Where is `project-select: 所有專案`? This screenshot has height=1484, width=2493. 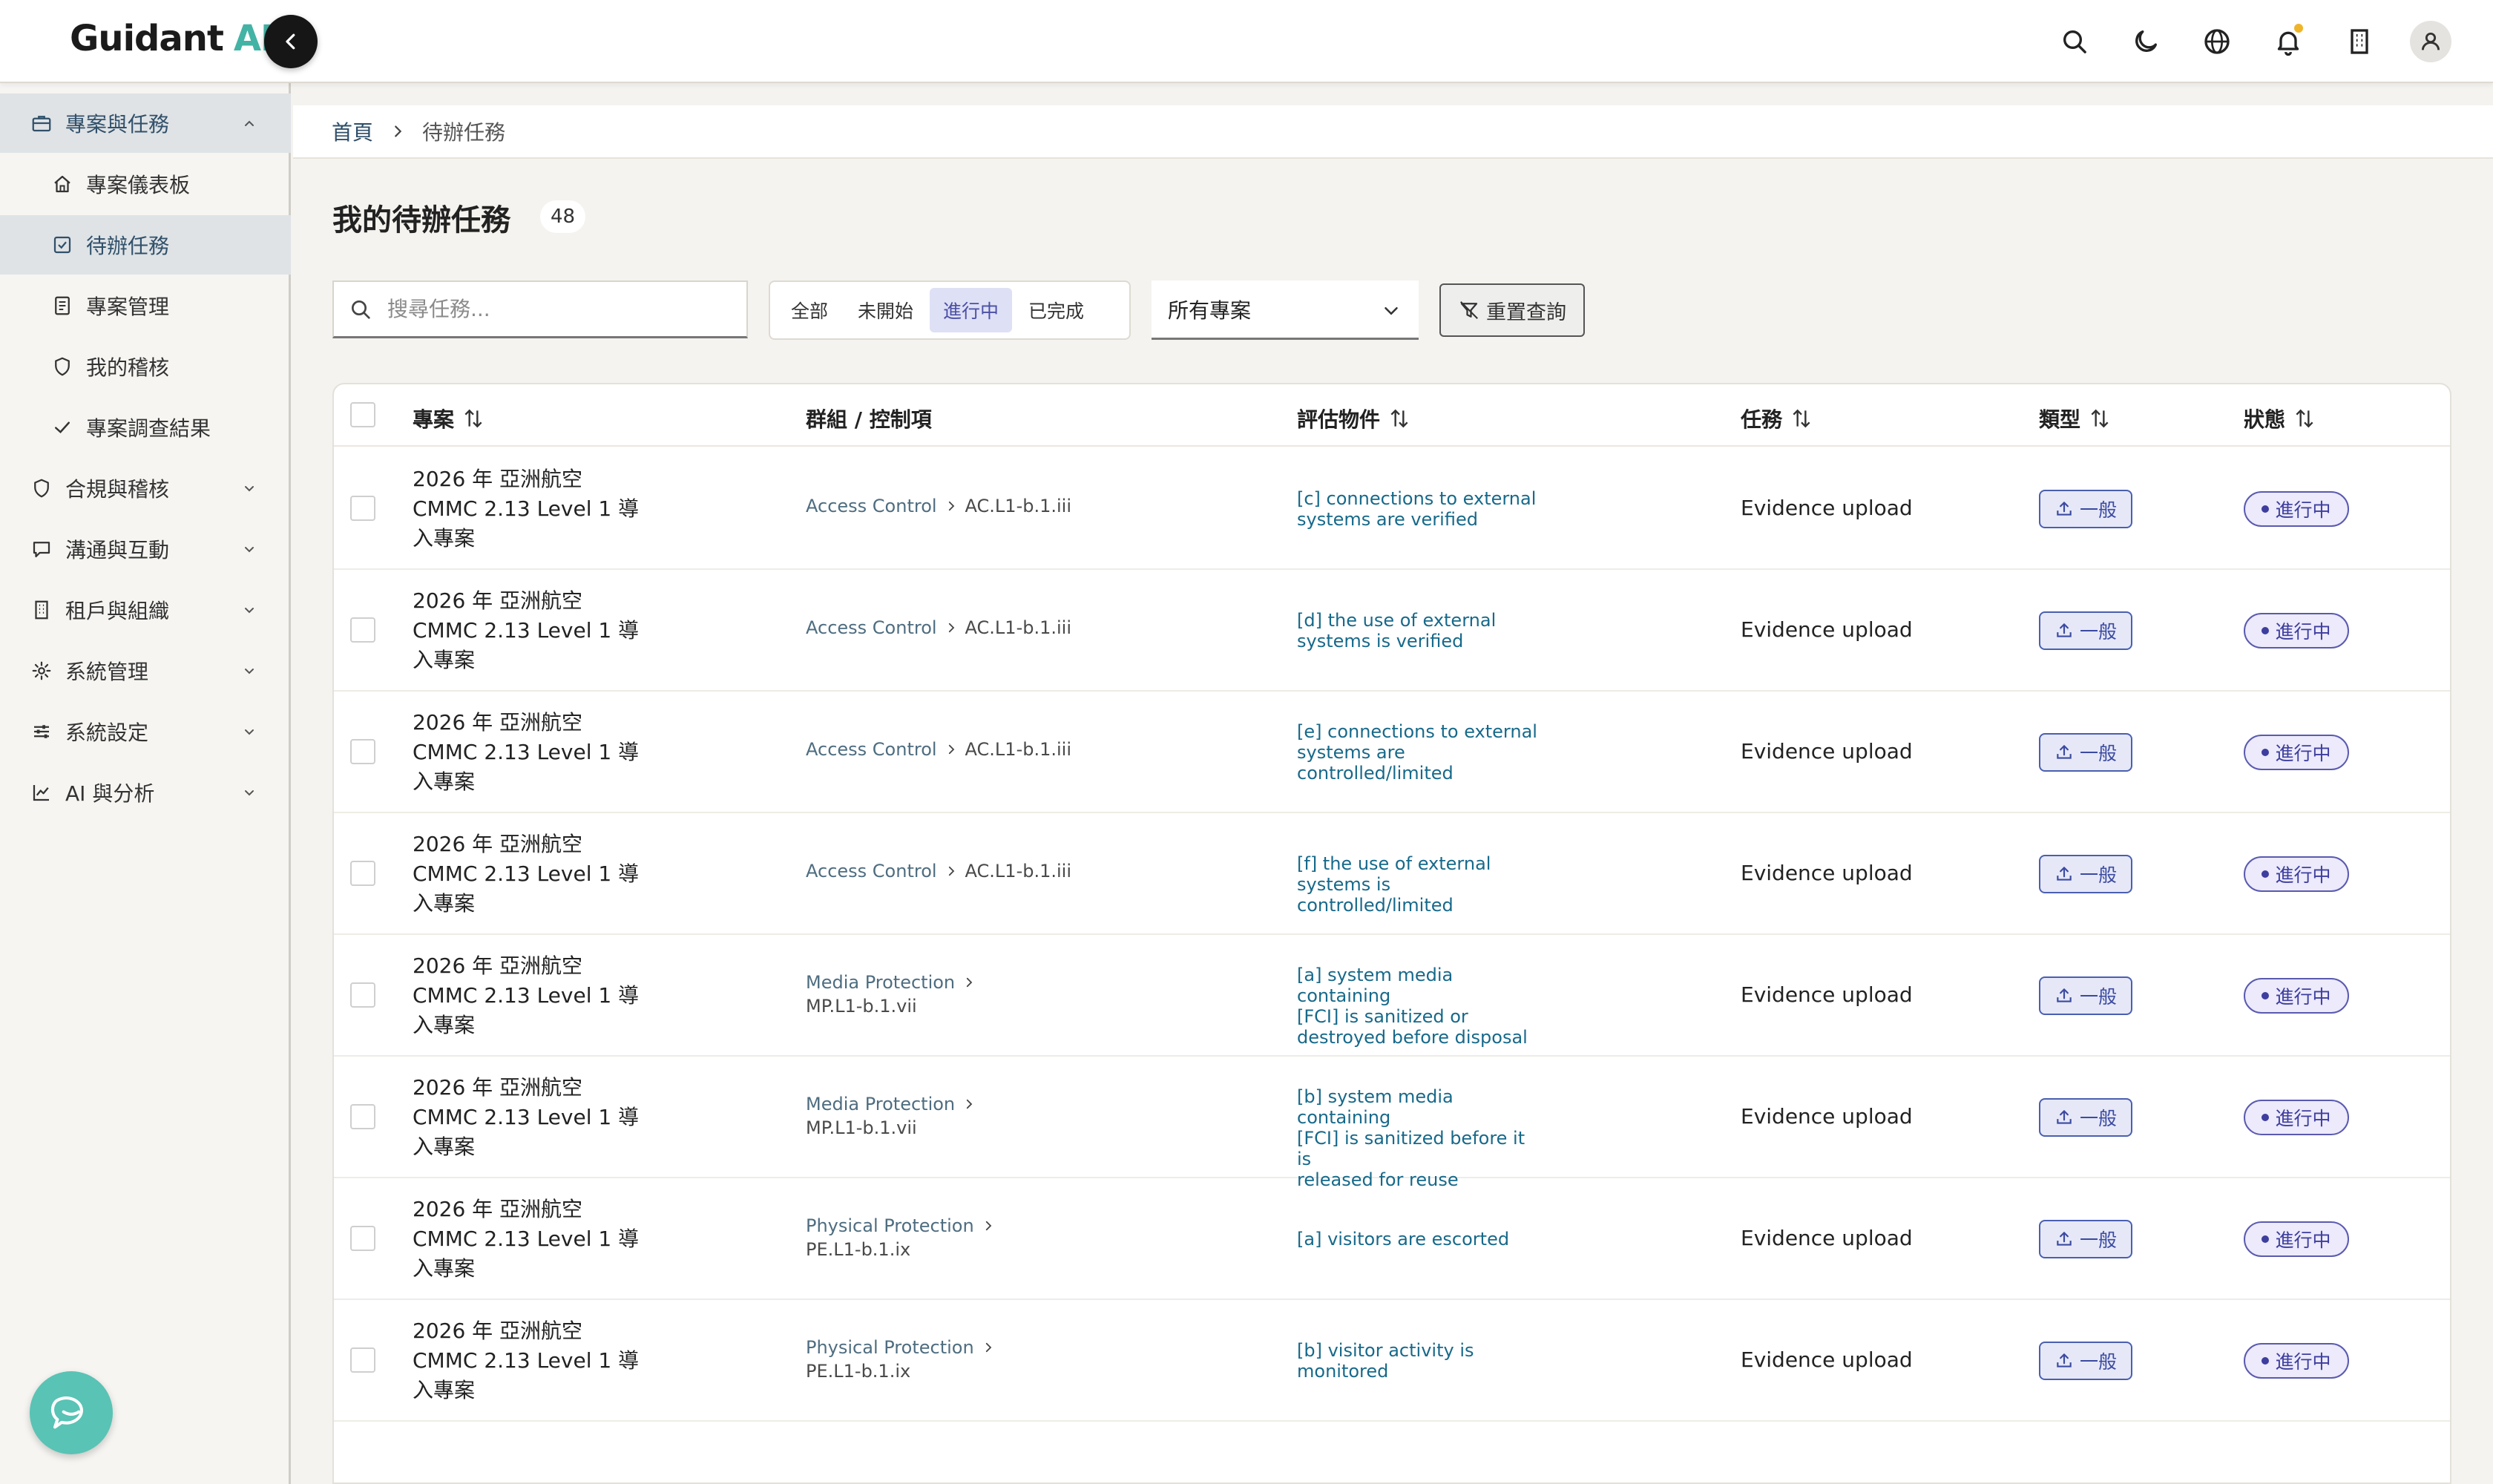 project-select: 所有專案 is located at coordinates (1285, 310).